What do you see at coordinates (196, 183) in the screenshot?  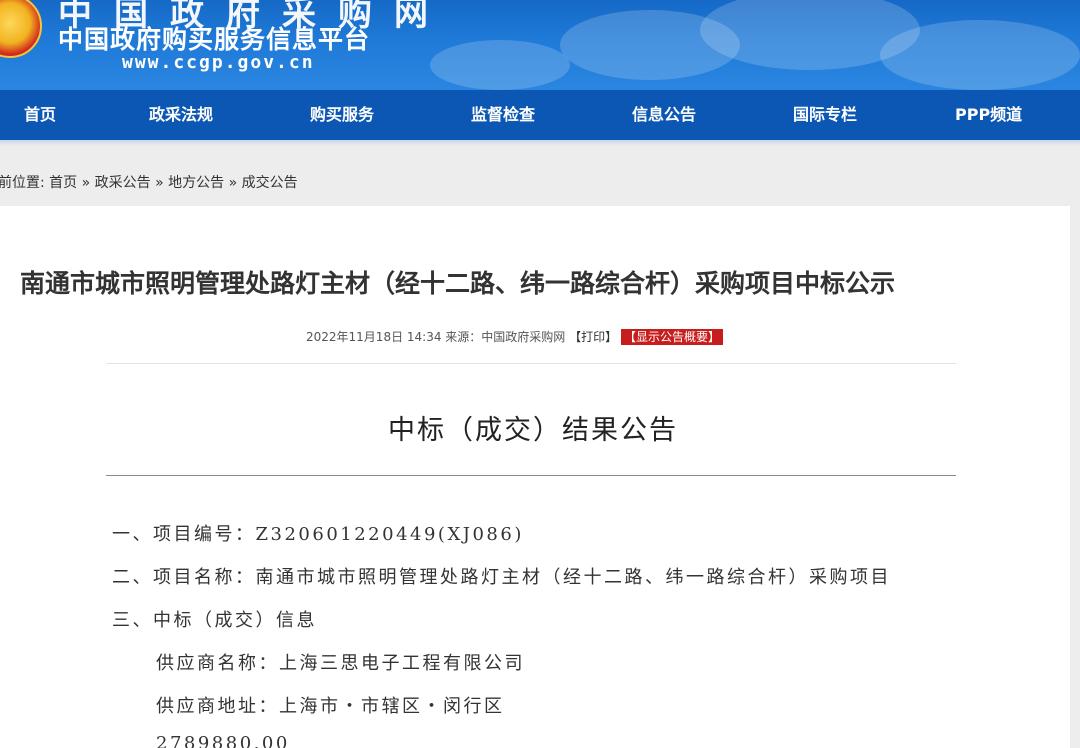 I see `breadcrumb-local: 地方公告` at bounding box center [196, 183].